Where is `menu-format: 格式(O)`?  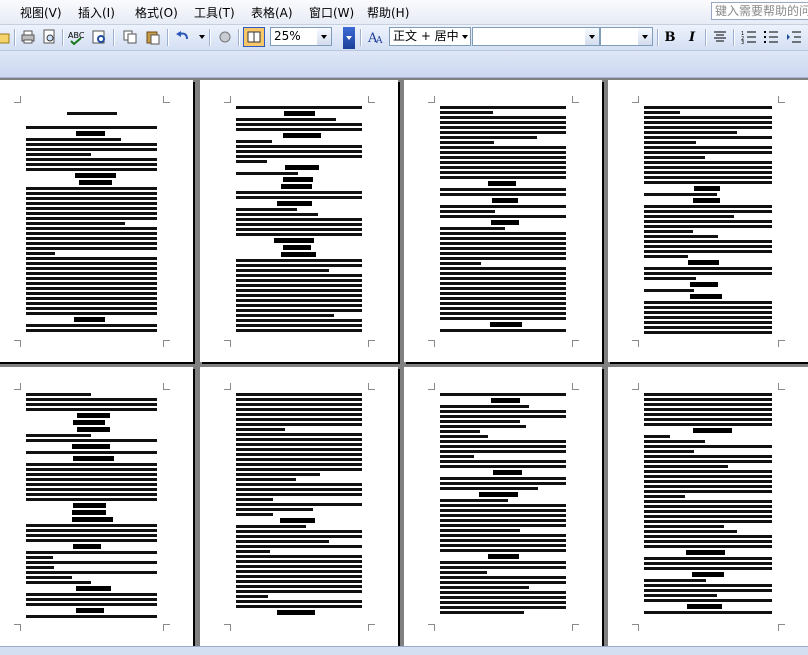
menu-format: 格式(O) is located at coordinates (156, 12).